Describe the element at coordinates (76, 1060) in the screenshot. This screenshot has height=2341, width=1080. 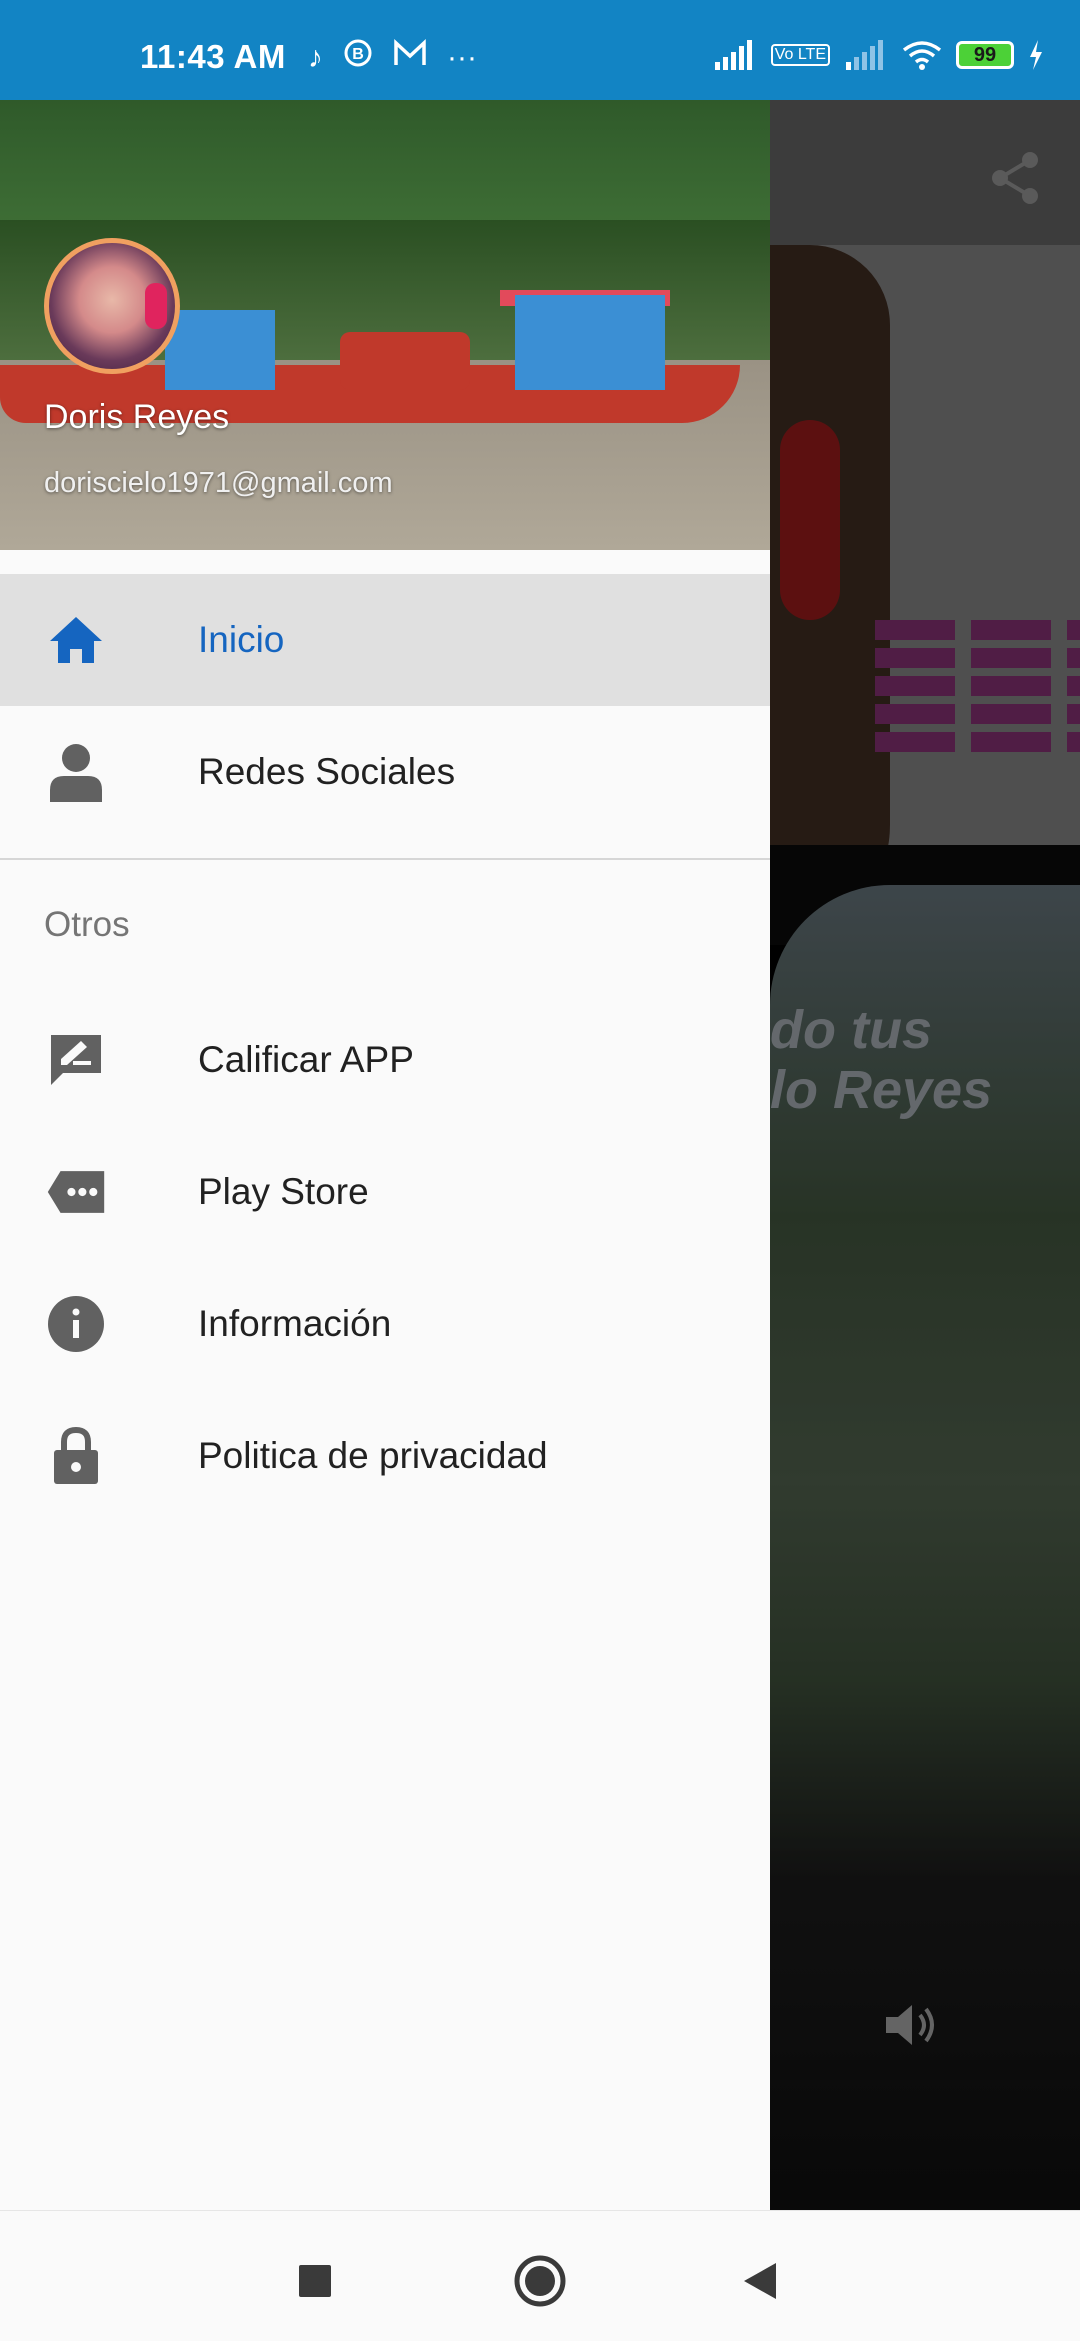
I see `rate-review-icon` at that location.